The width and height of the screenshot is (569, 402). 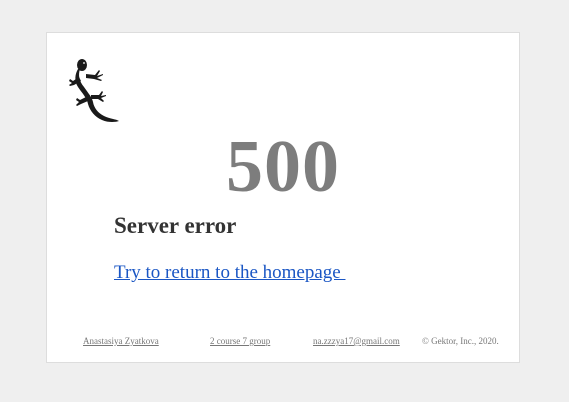 What do you see at coordinates (96, 93) in the screenshot?
I see `lizard-logo-icon` at bounding box center [96, 93].